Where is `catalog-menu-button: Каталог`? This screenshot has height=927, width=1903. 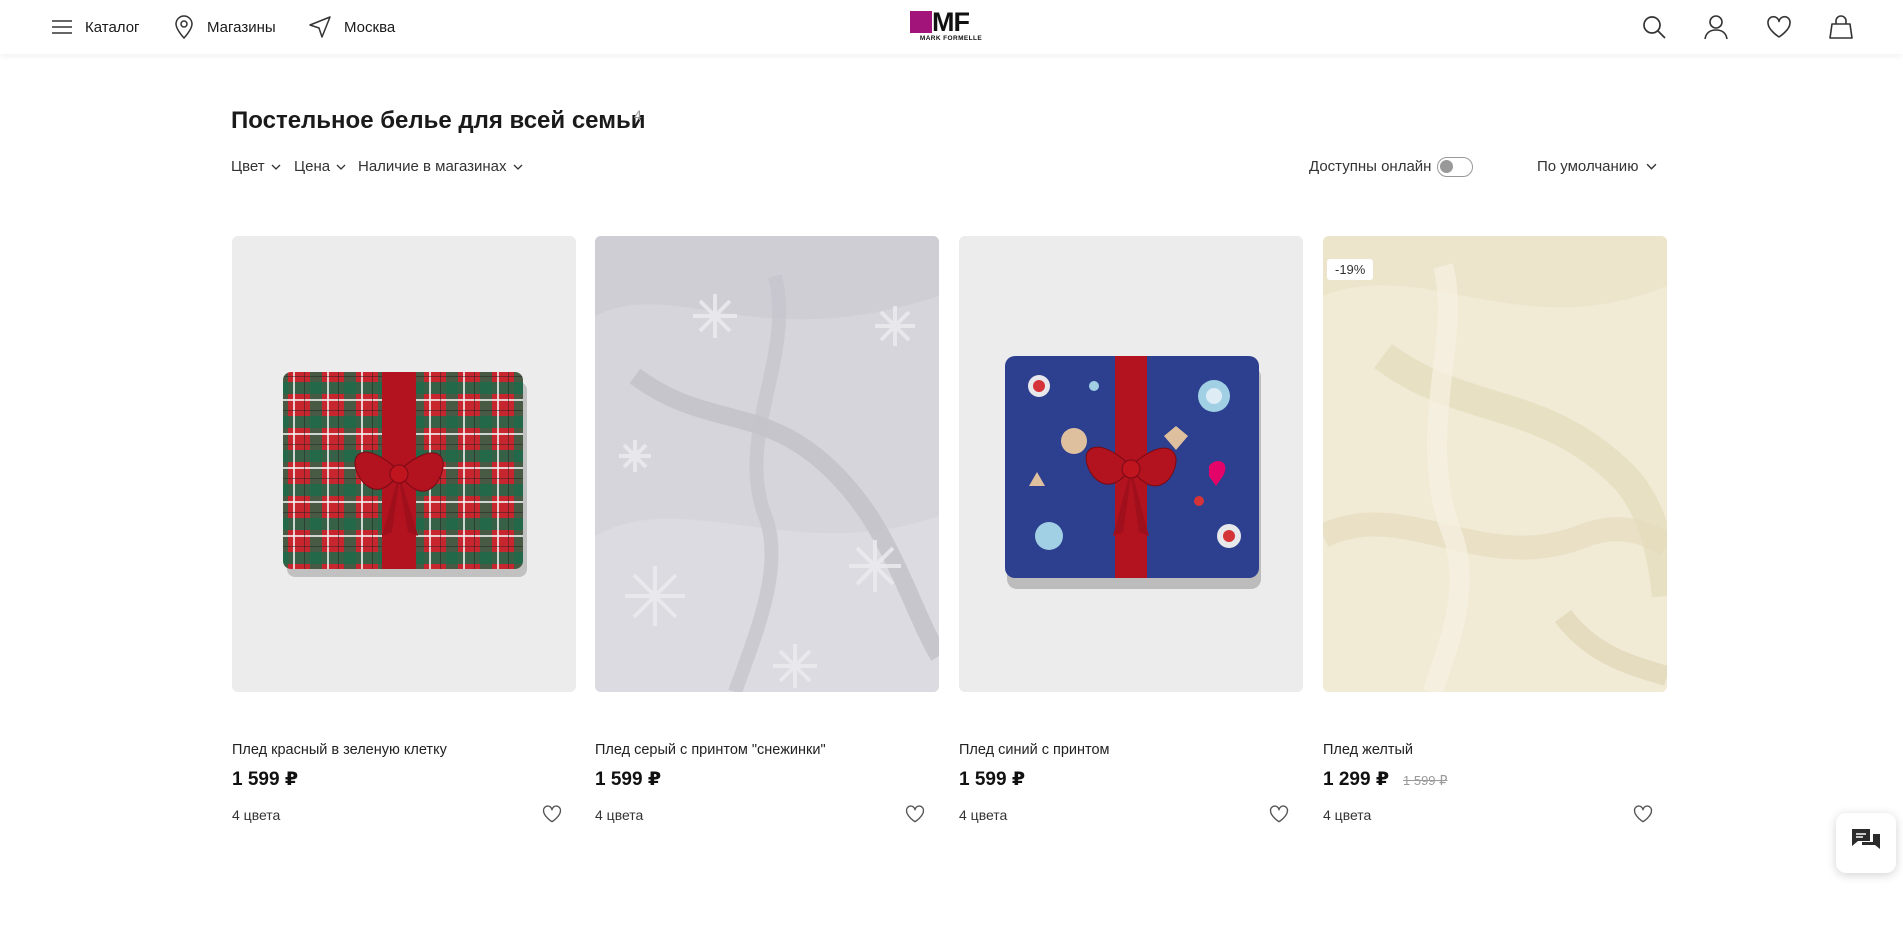 catalog-menu-button: Каталог is located at coordinates (95, 27).